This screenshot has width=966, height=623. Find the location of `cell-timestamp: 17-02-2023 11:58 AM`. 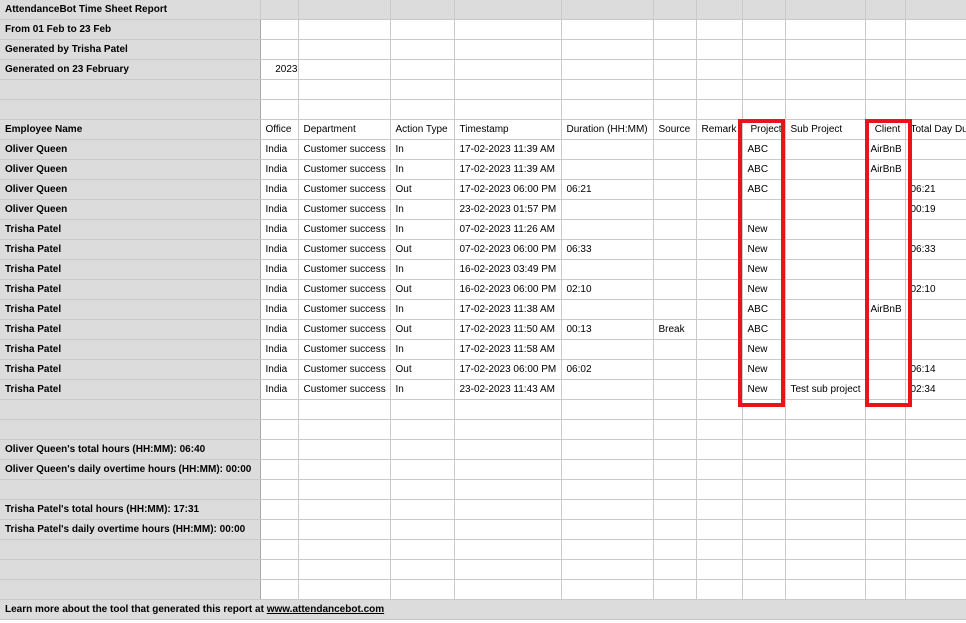

cell-timestamp: 17-02-2023 11:58 AM is located at coordinates (508, 349).